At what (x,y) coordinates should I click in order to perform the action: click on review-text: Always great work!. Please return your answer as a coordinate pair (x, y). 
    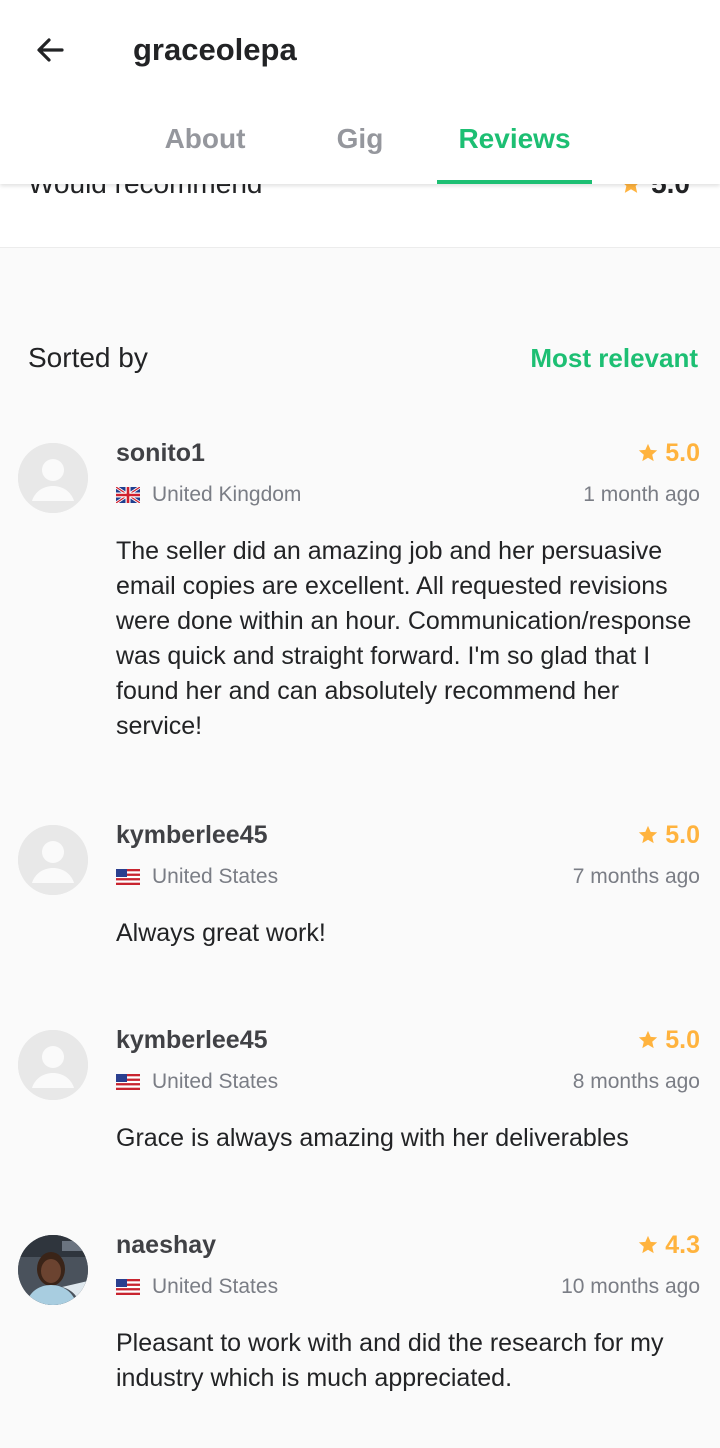
    Looking at the image, I should click on (221, 933).